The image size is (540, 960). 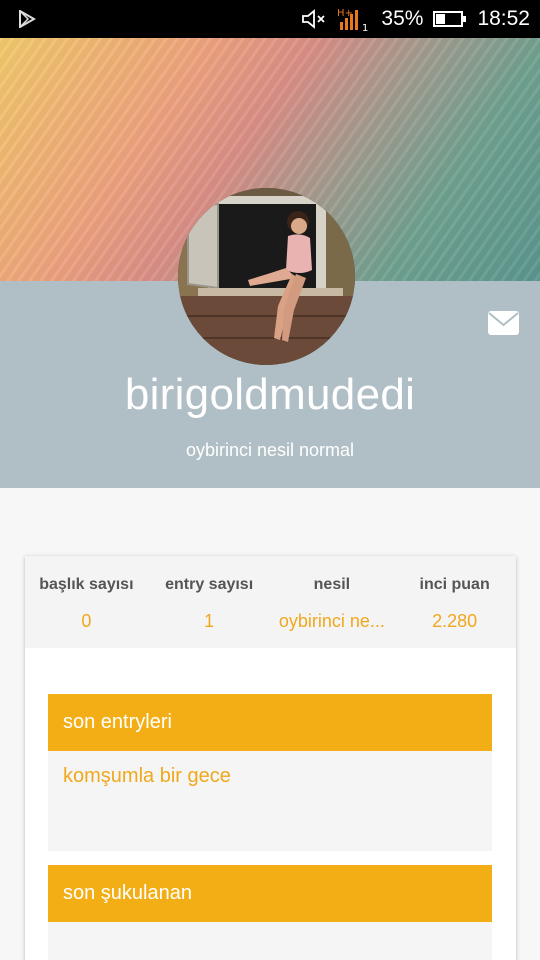 I want to click on battery-percent: 35%, so click(x=402, y=18).